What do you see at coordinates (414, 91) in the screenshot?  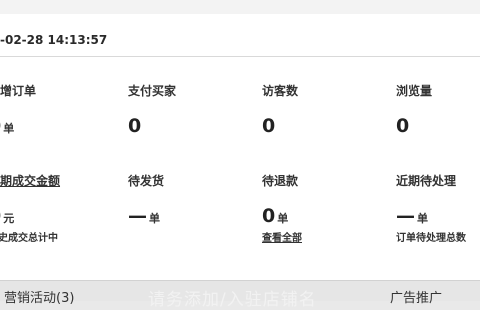 I see `stat-label: 浏览量` at bounding box center [414, 91].